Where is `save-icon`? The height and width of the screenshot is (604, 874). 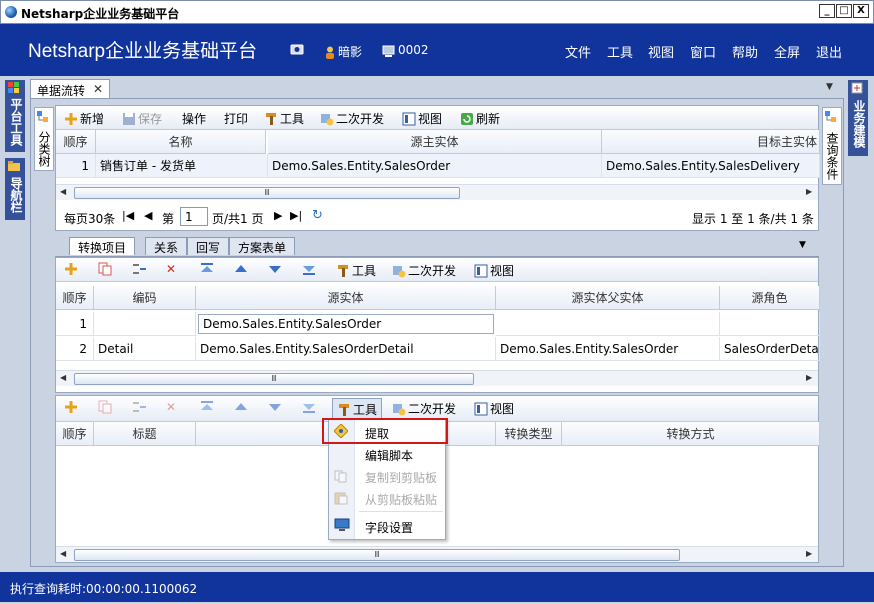
save-icon is located at coordinates (129, 119).